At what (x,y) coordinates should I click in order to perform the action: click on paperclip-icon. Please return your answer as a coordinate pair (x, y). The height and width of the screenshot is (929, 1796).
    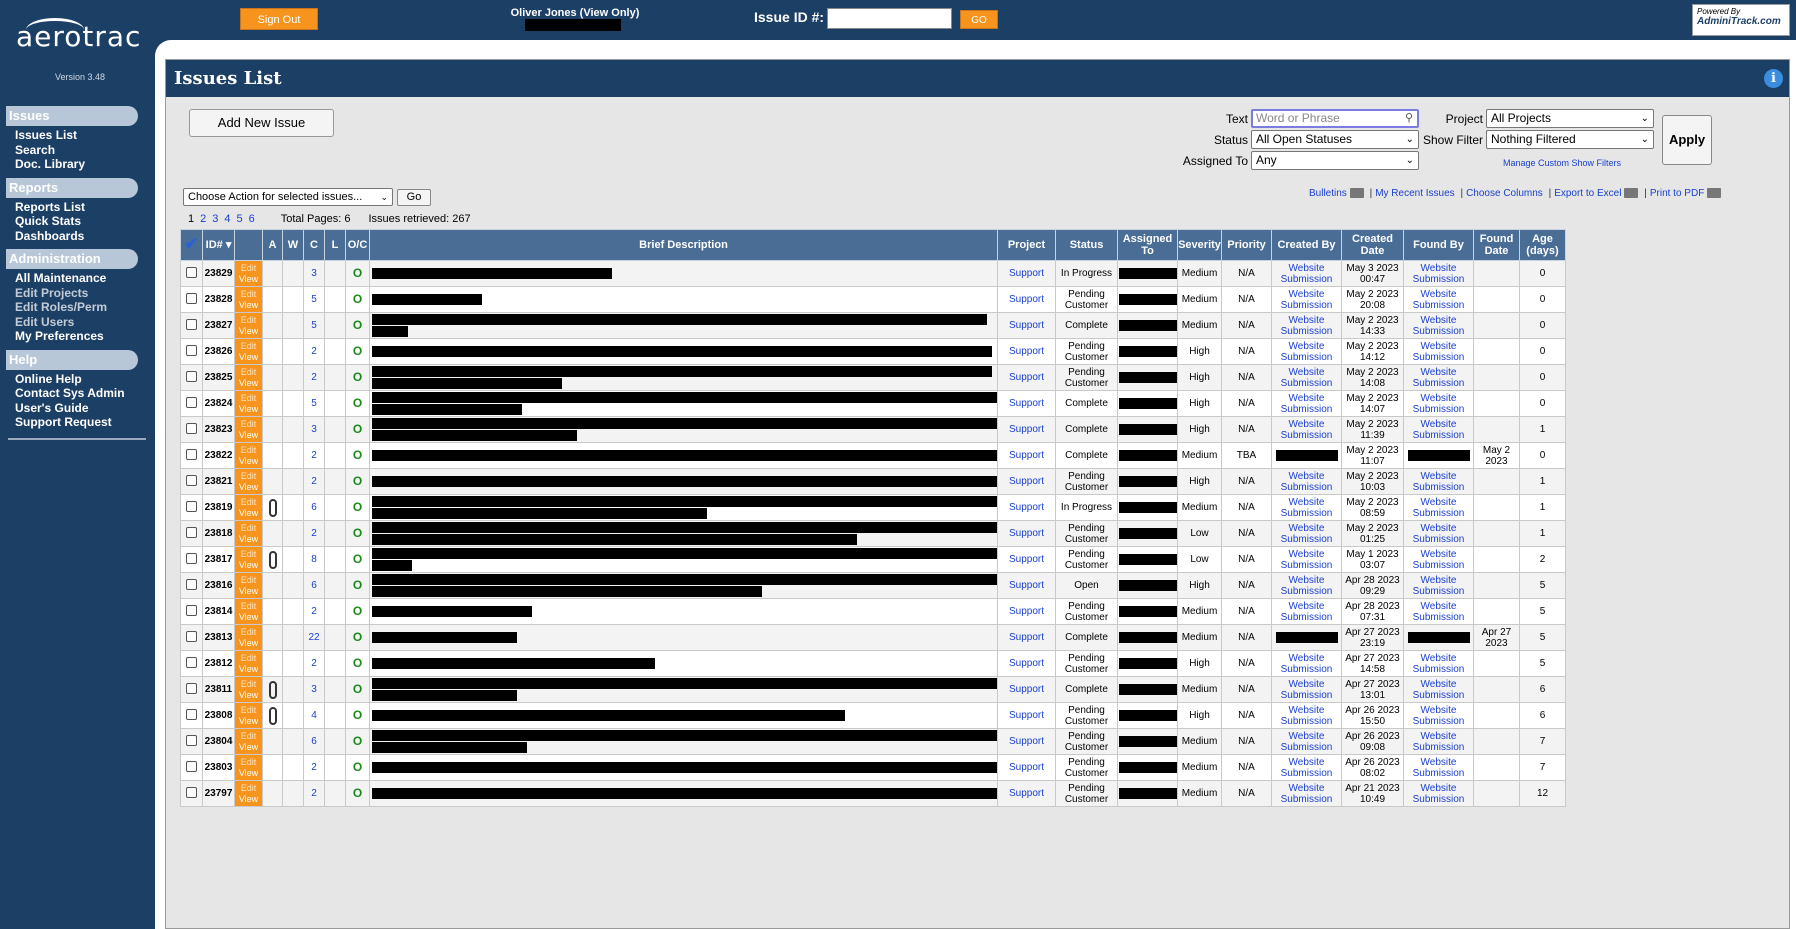
    Looking at the image, I should click on (272, 507).